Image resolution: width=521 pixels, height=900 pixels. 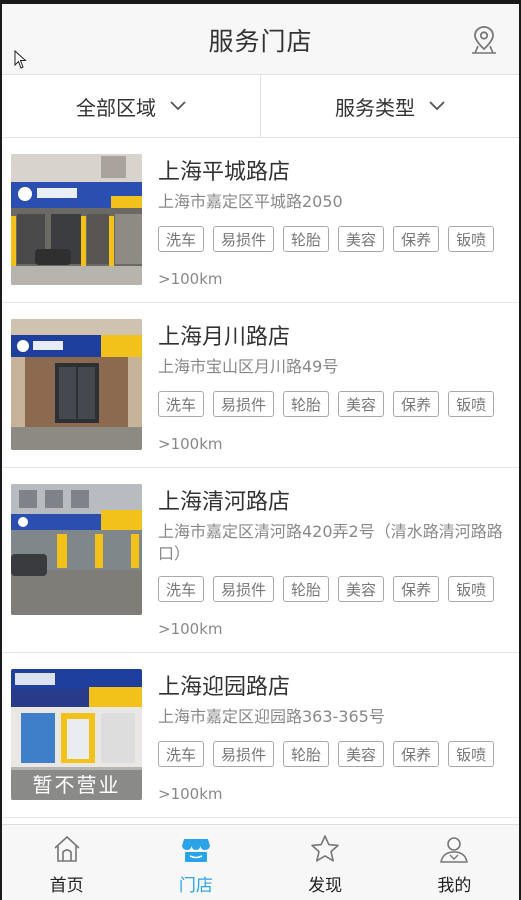 What do you see at coordinates (375, 107) in the screenshot?
I see `service-type-filter-label: 服务类型` at bounding box center [375, 107].